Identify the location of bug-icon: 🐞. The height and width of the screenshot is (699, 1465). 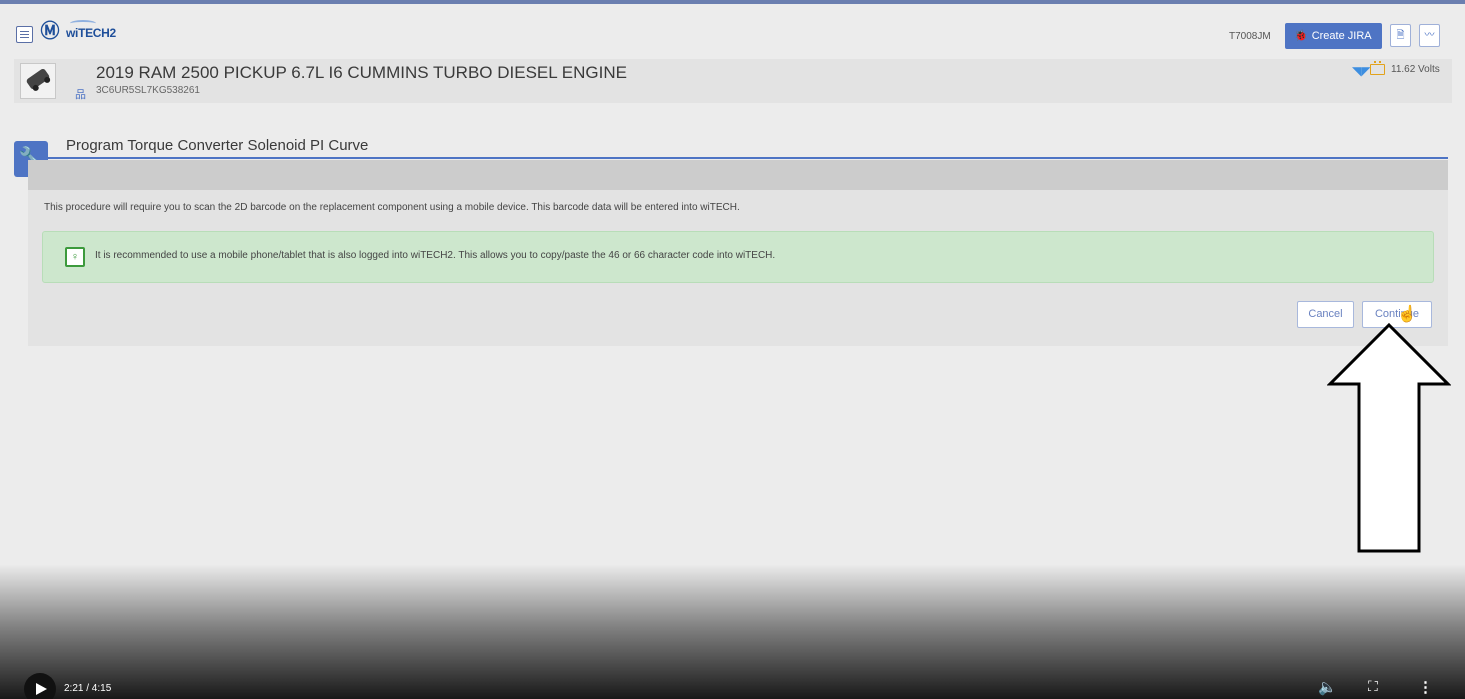
(1301, 36).